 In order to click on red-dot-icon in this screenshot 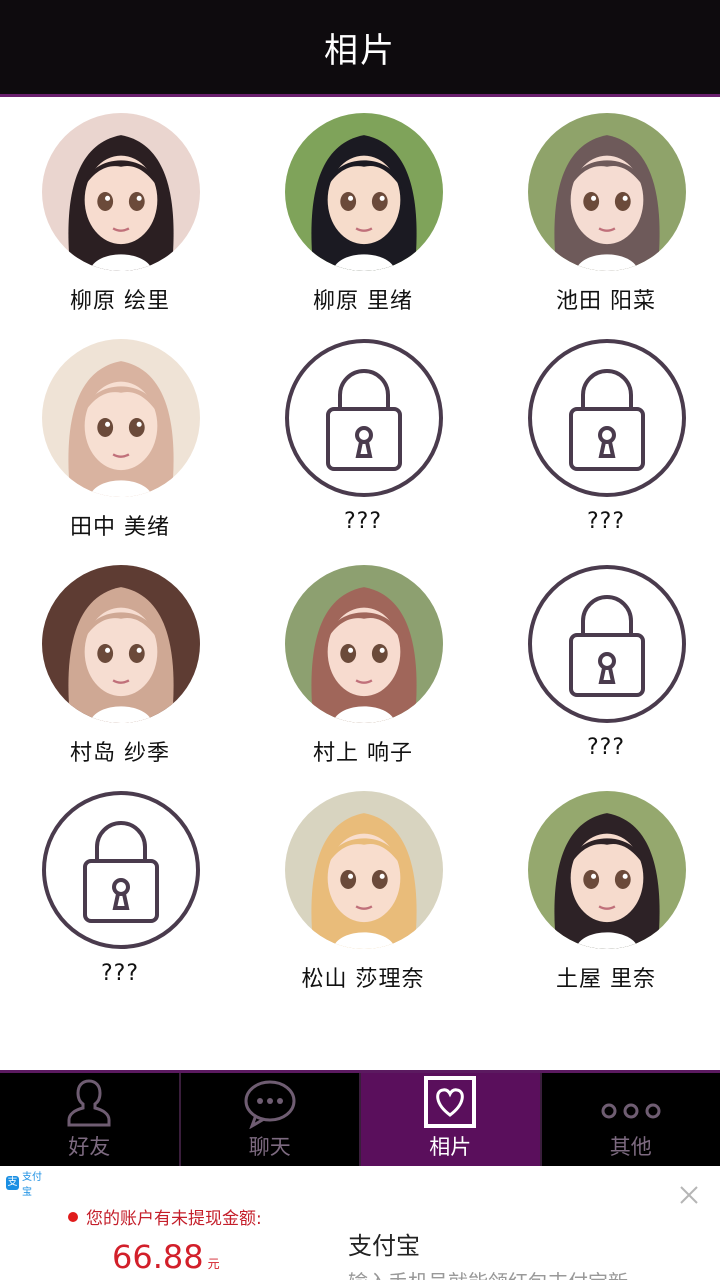, I will do `click(73, 1216)`.